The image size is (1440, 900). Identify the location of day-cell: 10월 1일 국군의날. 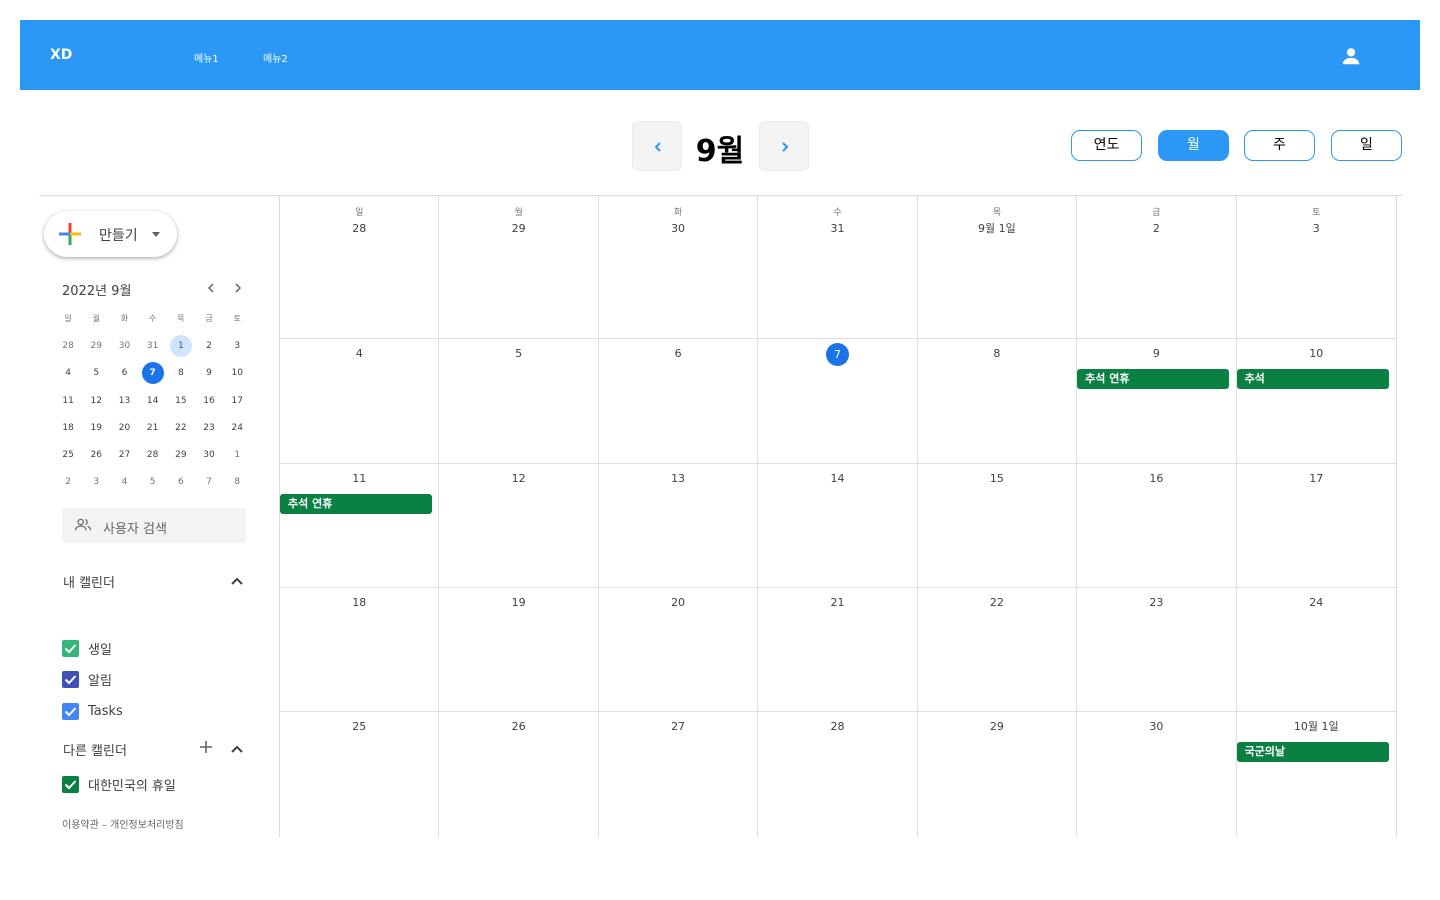
(1316, 774).